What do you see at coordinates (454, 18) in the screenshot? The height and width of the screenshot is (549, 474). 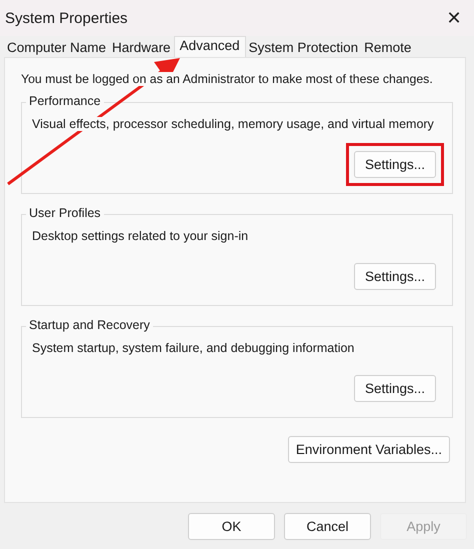 I see `close-button: ✕` at bounding box center [454, 18].